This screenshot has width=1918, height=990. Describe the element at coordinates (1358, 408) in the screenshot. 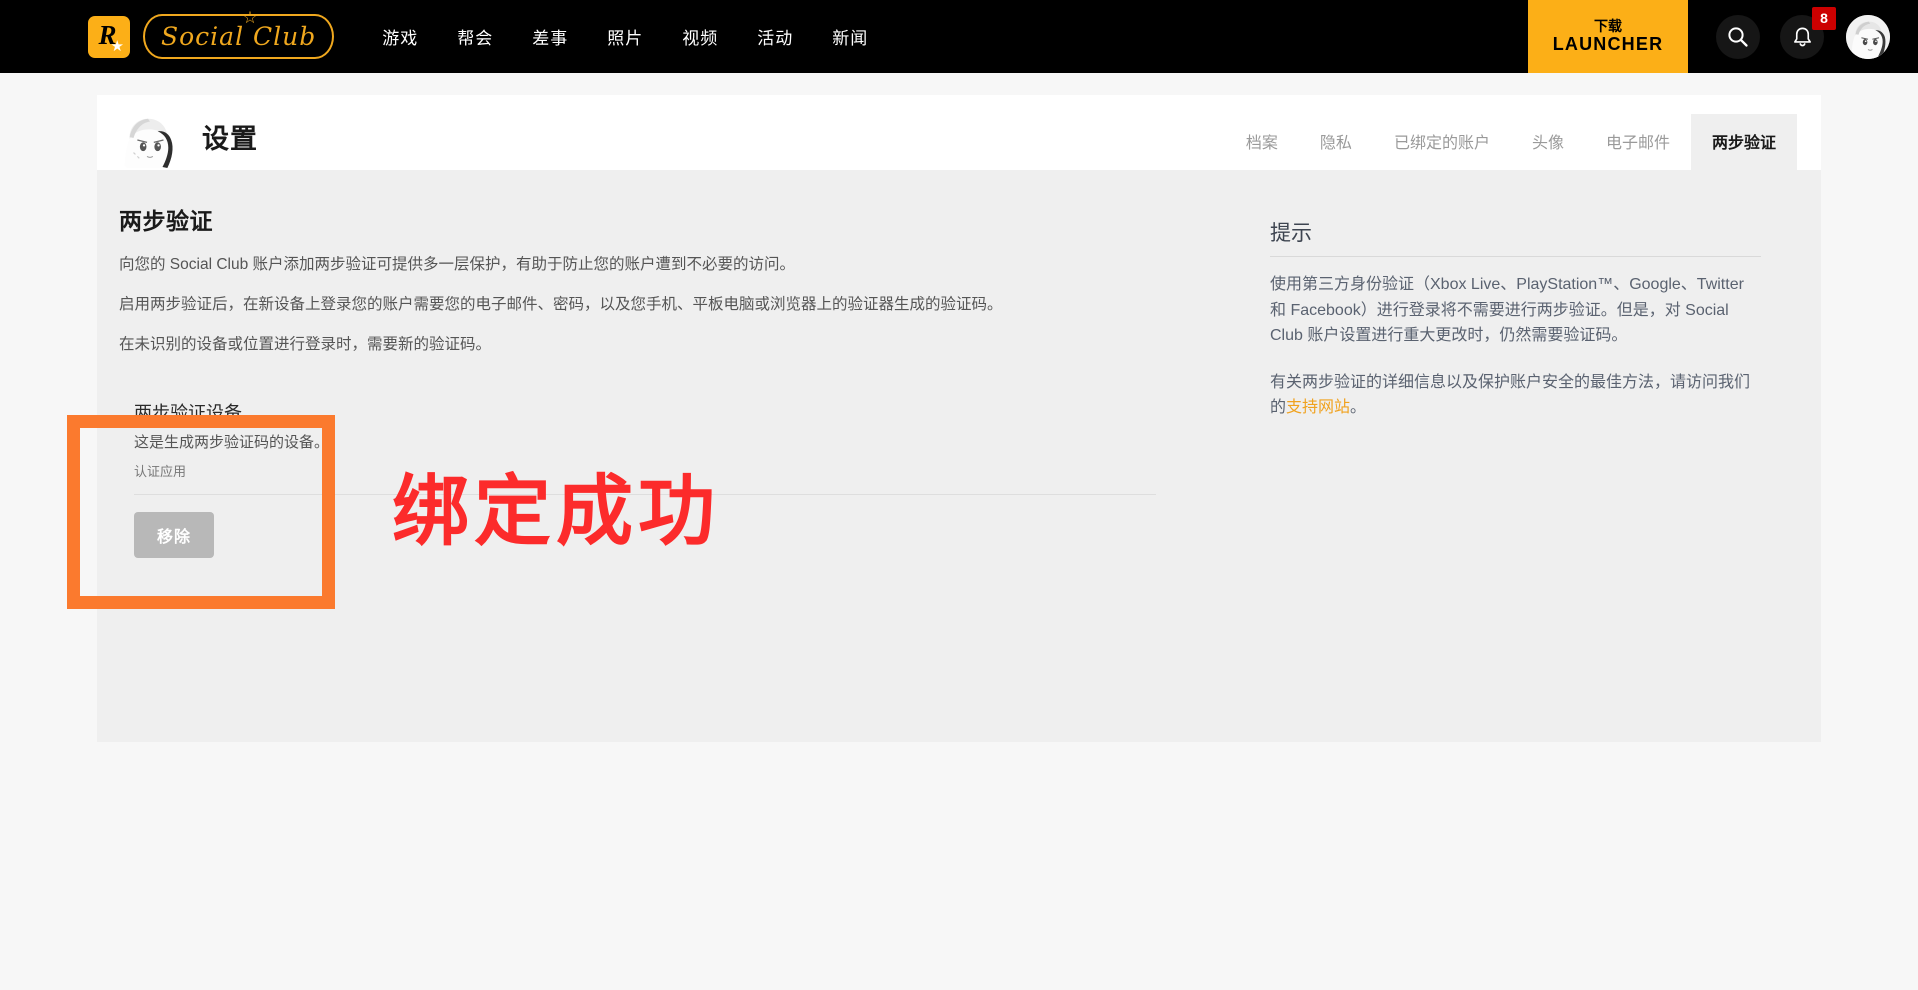

I see `tips-paragraph-2-post: 。` at that location.